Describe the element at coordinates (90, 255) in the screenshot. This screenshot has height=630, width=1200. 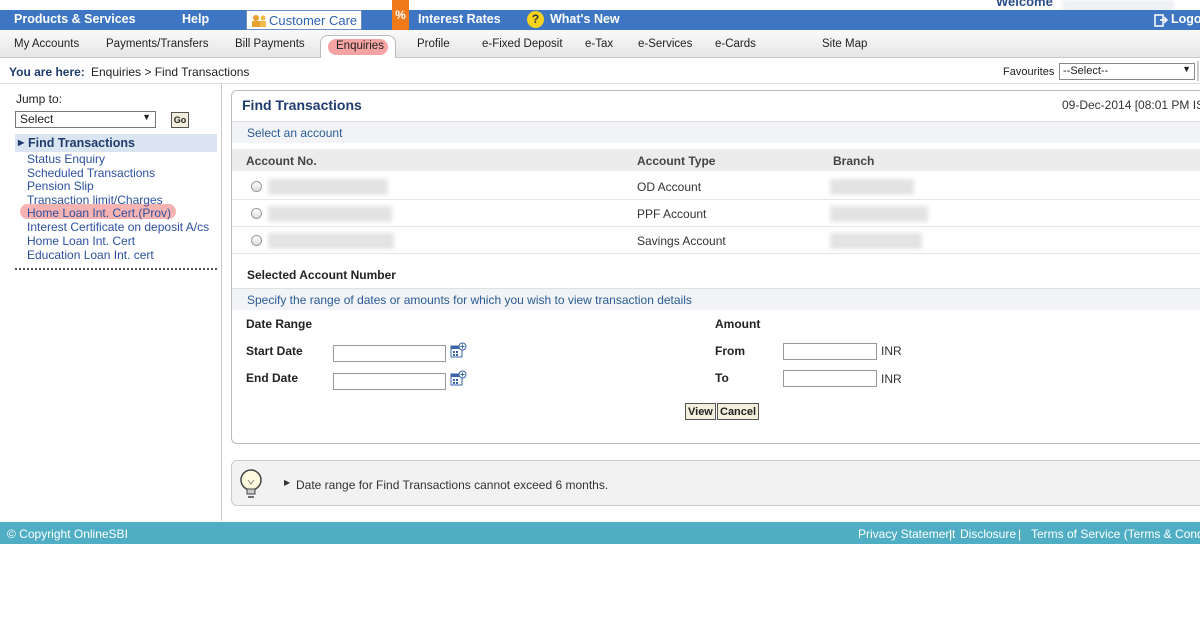
I see `sidebar-item-education-loan-cert: Education Loan Int. cert` at that location.